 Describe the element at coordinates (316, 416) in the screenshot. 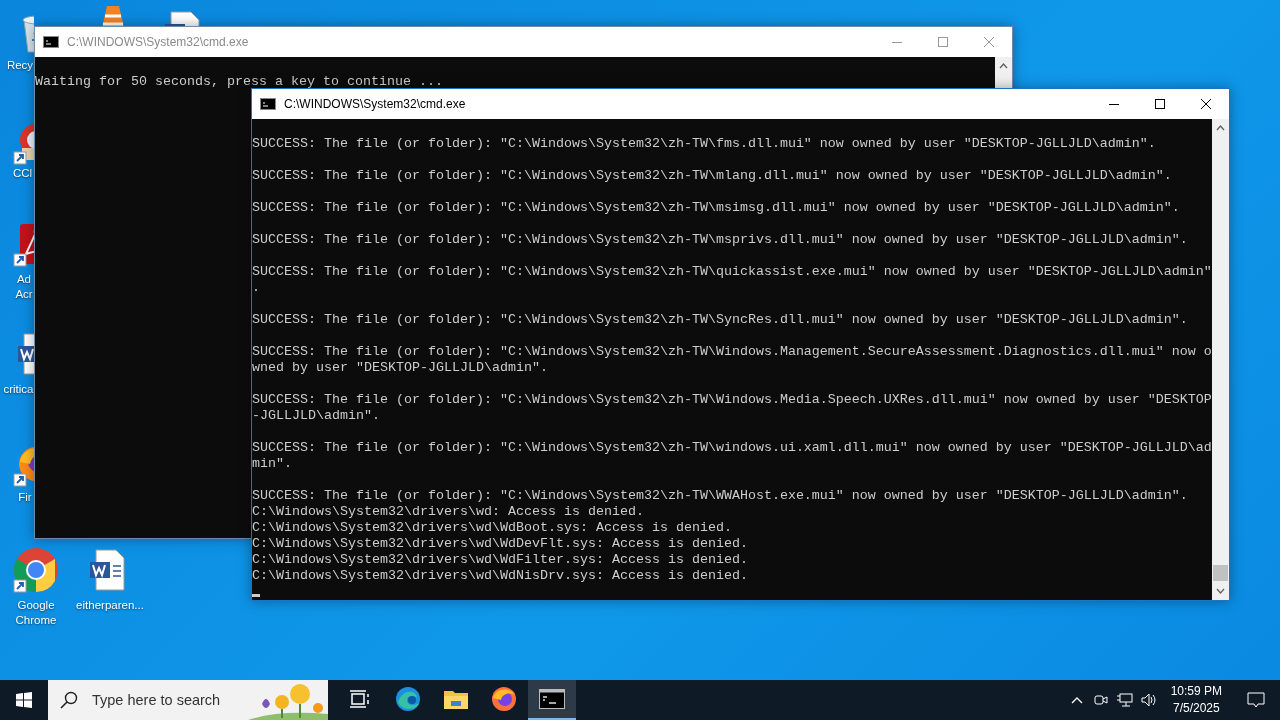

I see `console-line: -JGLLJLD\admin".` at that location.